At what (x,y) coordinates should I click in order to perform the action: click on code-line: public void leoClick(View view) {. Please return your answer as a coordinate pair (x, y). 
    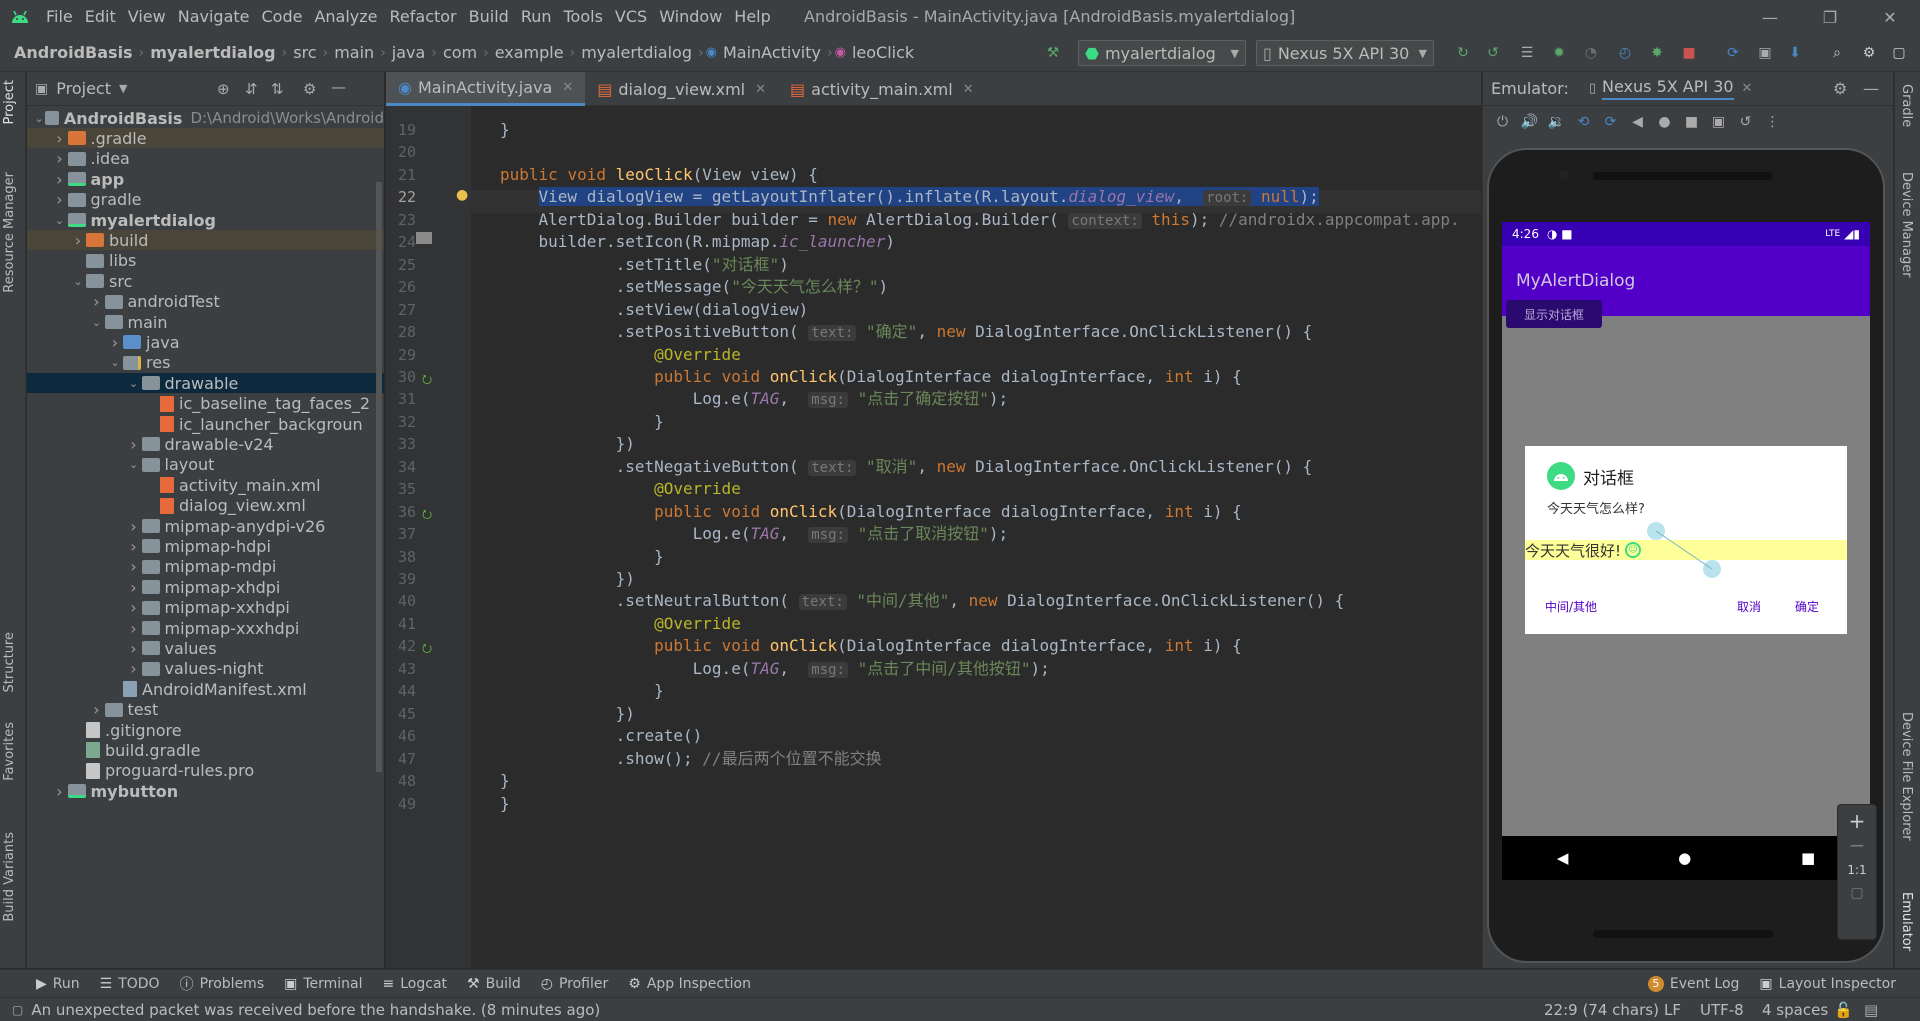
    Looking at the image, I should click on (659, 175).